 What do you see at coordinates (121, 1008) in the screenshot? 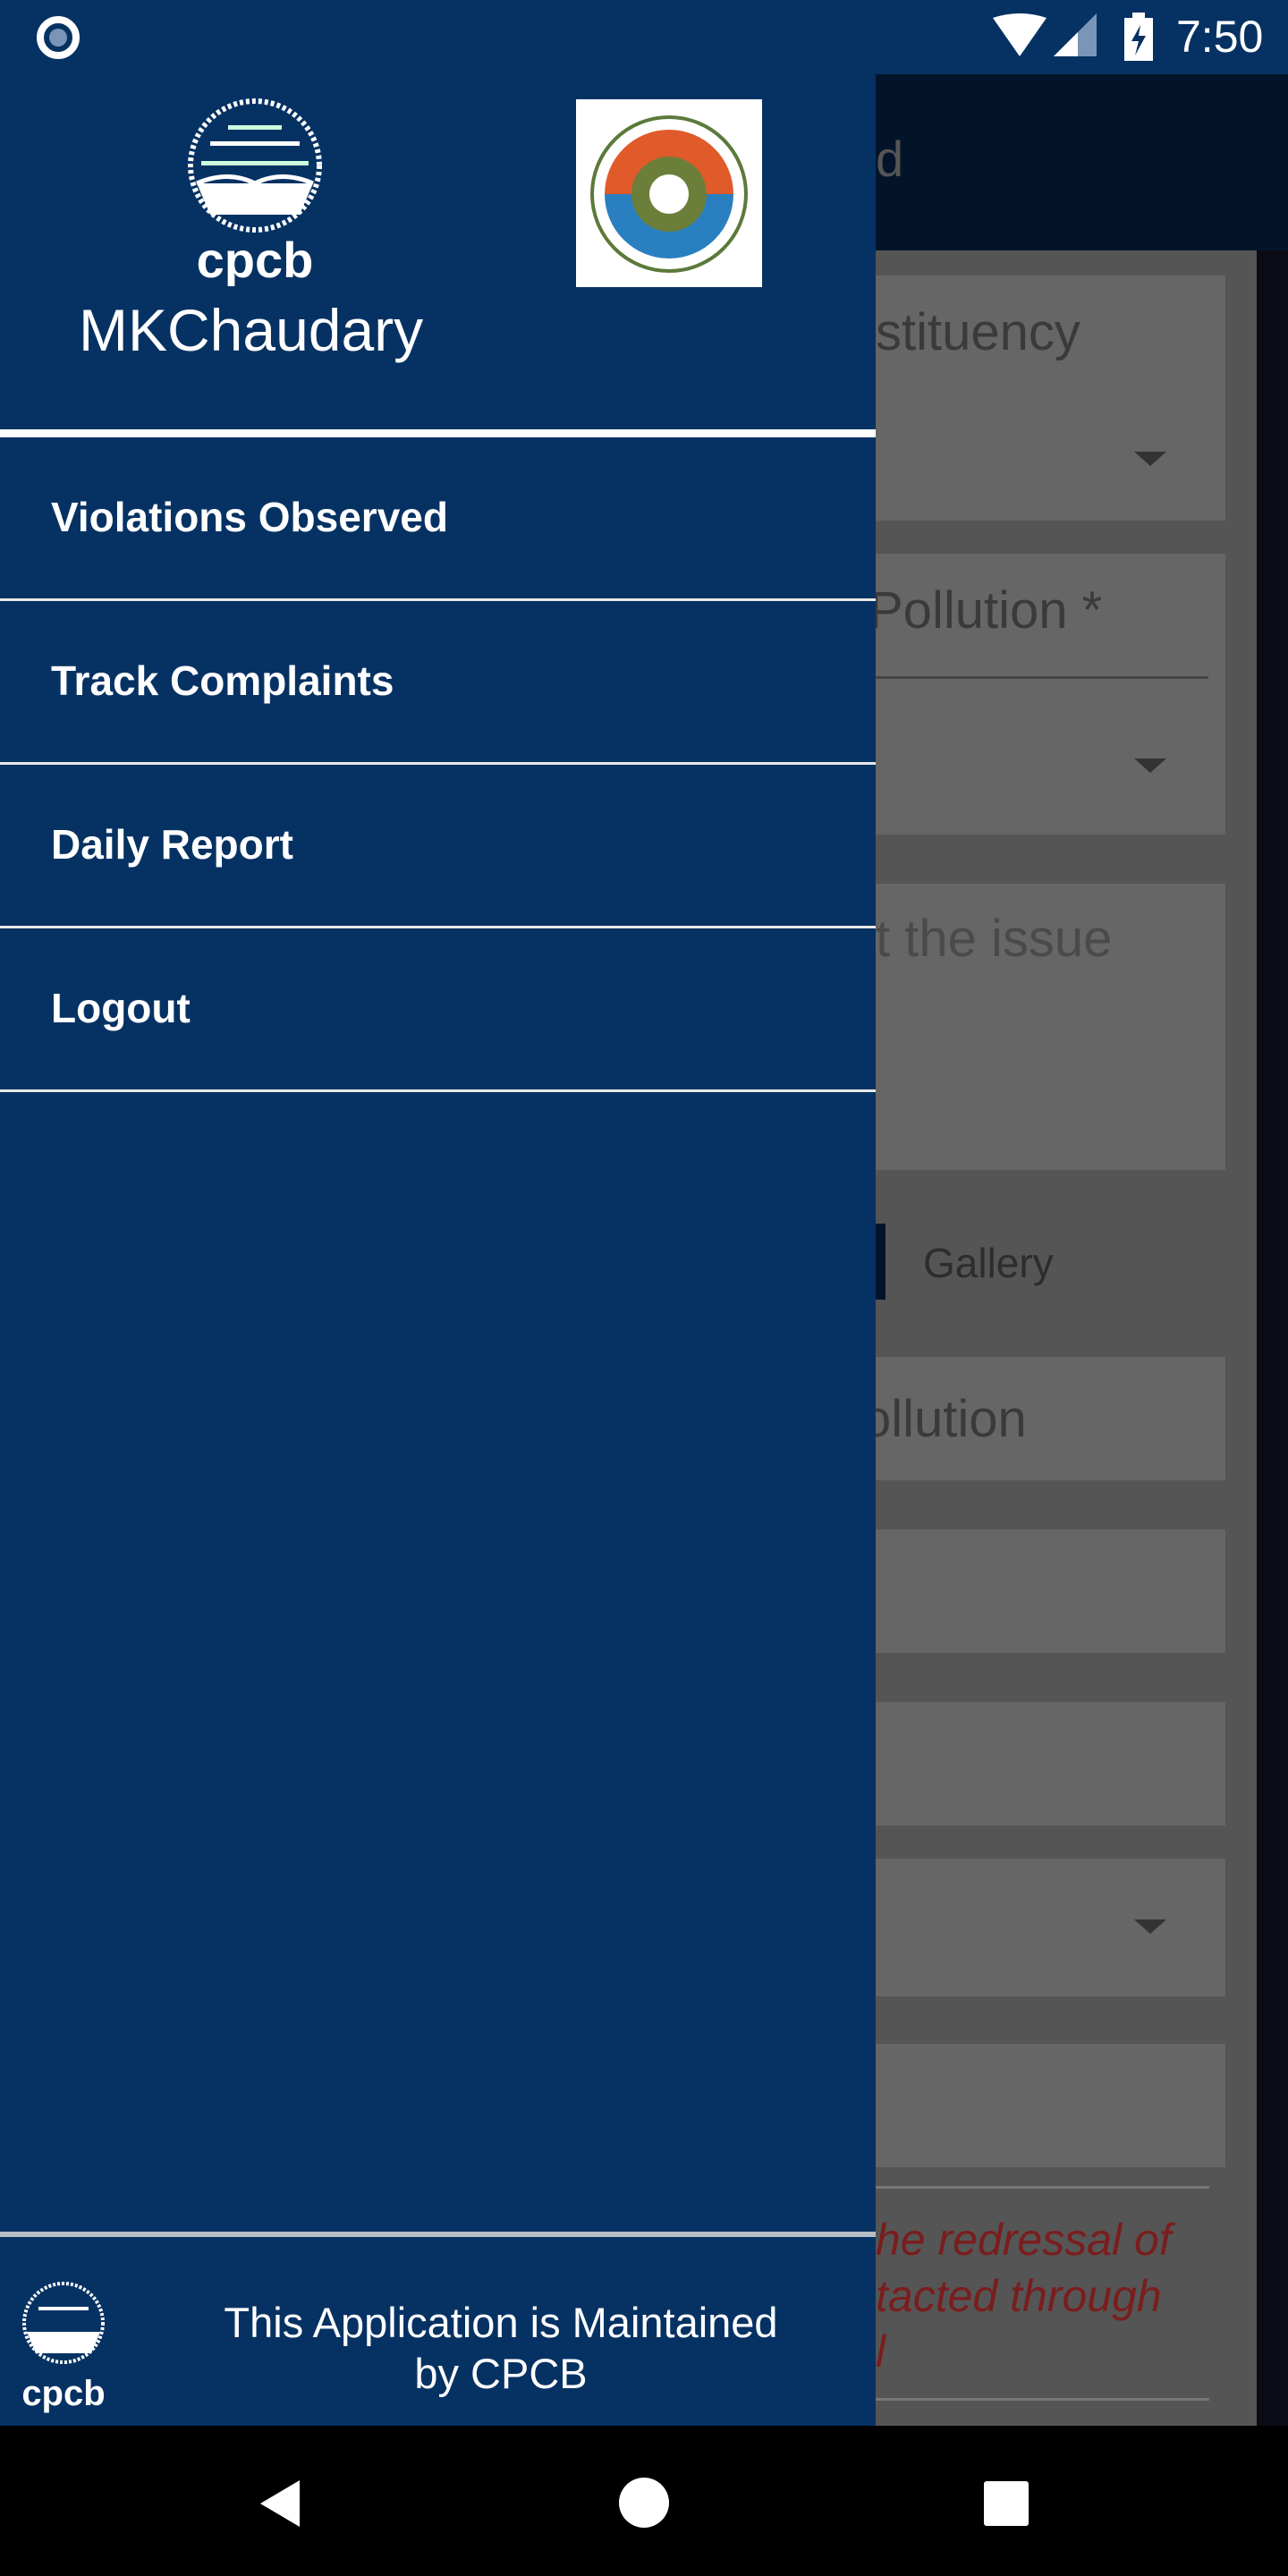
I see `menu-label: Logout` at bounding box center [121, 1008].